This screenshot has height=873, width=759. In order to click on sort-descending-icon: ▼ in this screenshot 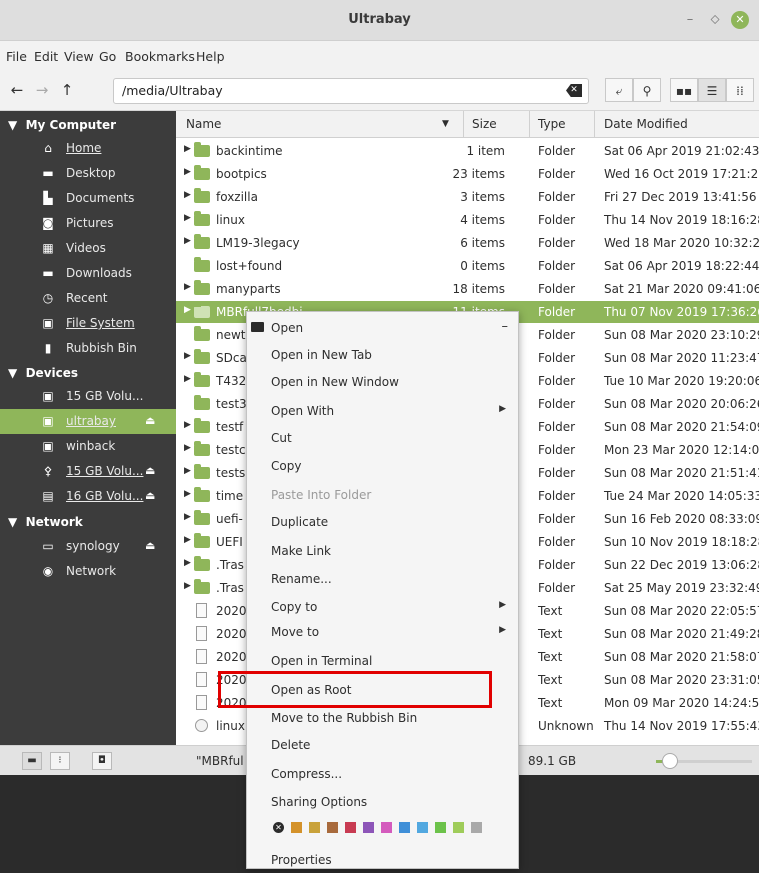, I will do `click(445, 124)`.